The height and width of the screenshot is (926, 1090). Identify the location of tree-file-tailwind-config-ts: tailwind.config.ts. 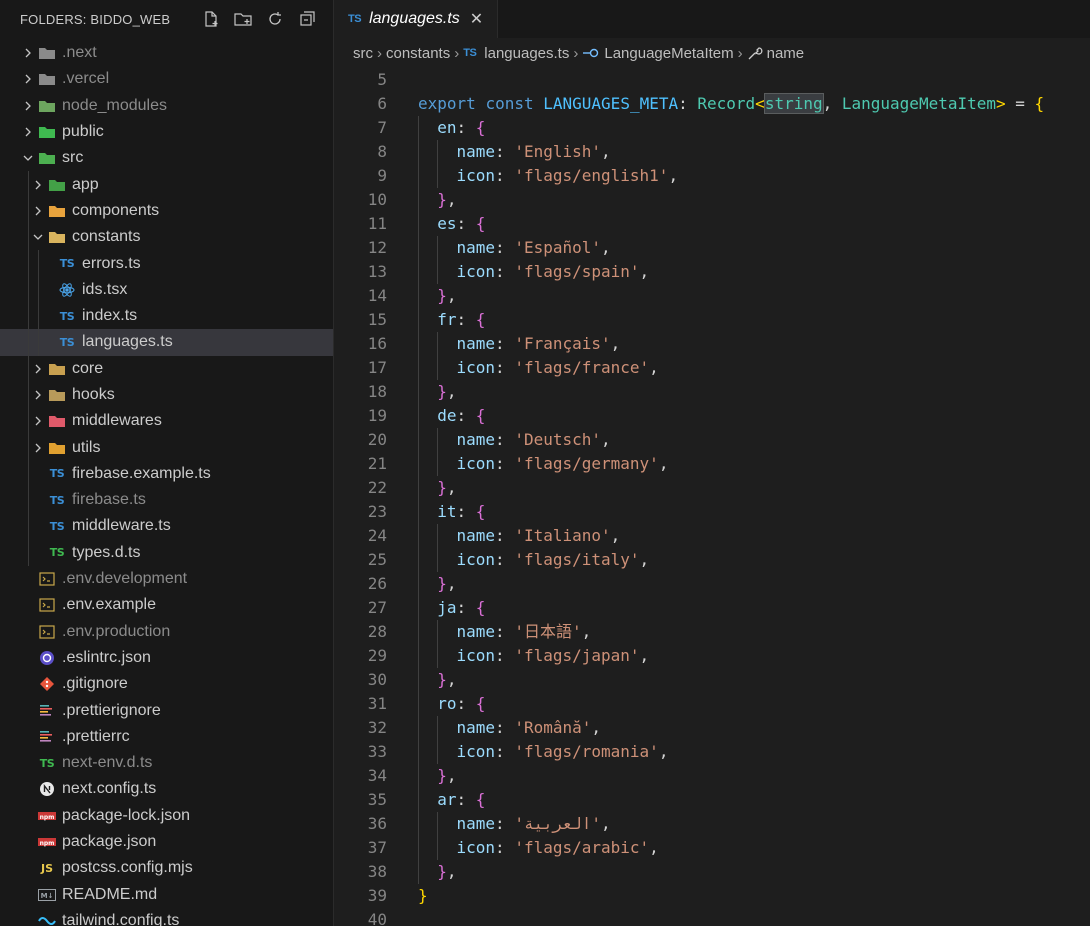
(166, 917).